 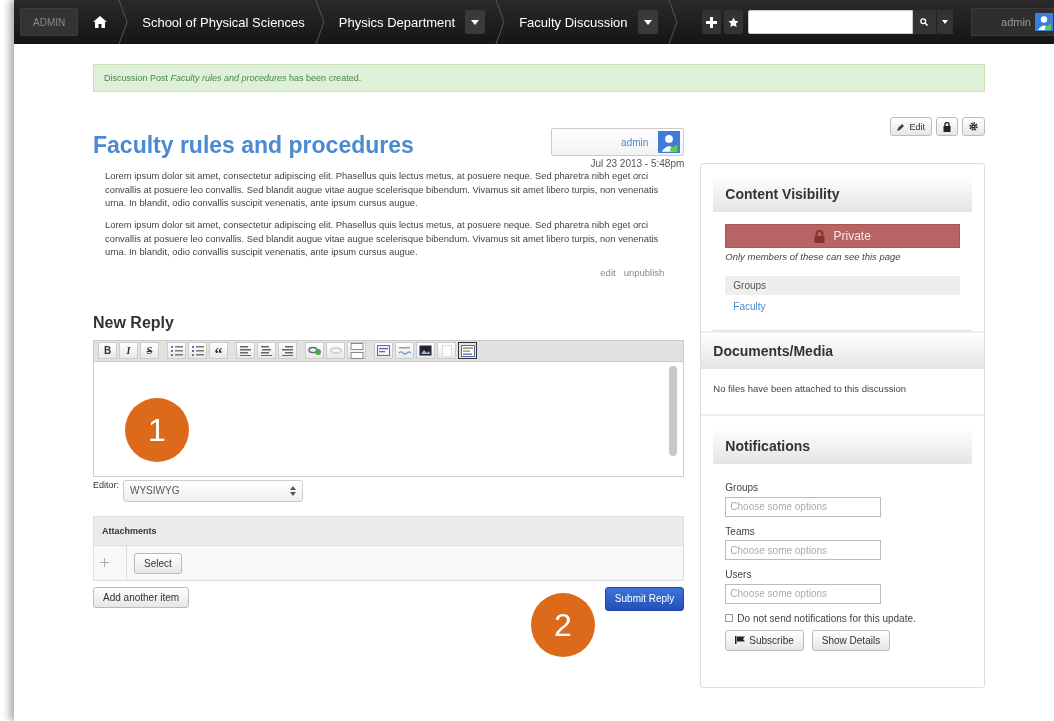 I want to click on align-center-button, so click(x=266, y=351).